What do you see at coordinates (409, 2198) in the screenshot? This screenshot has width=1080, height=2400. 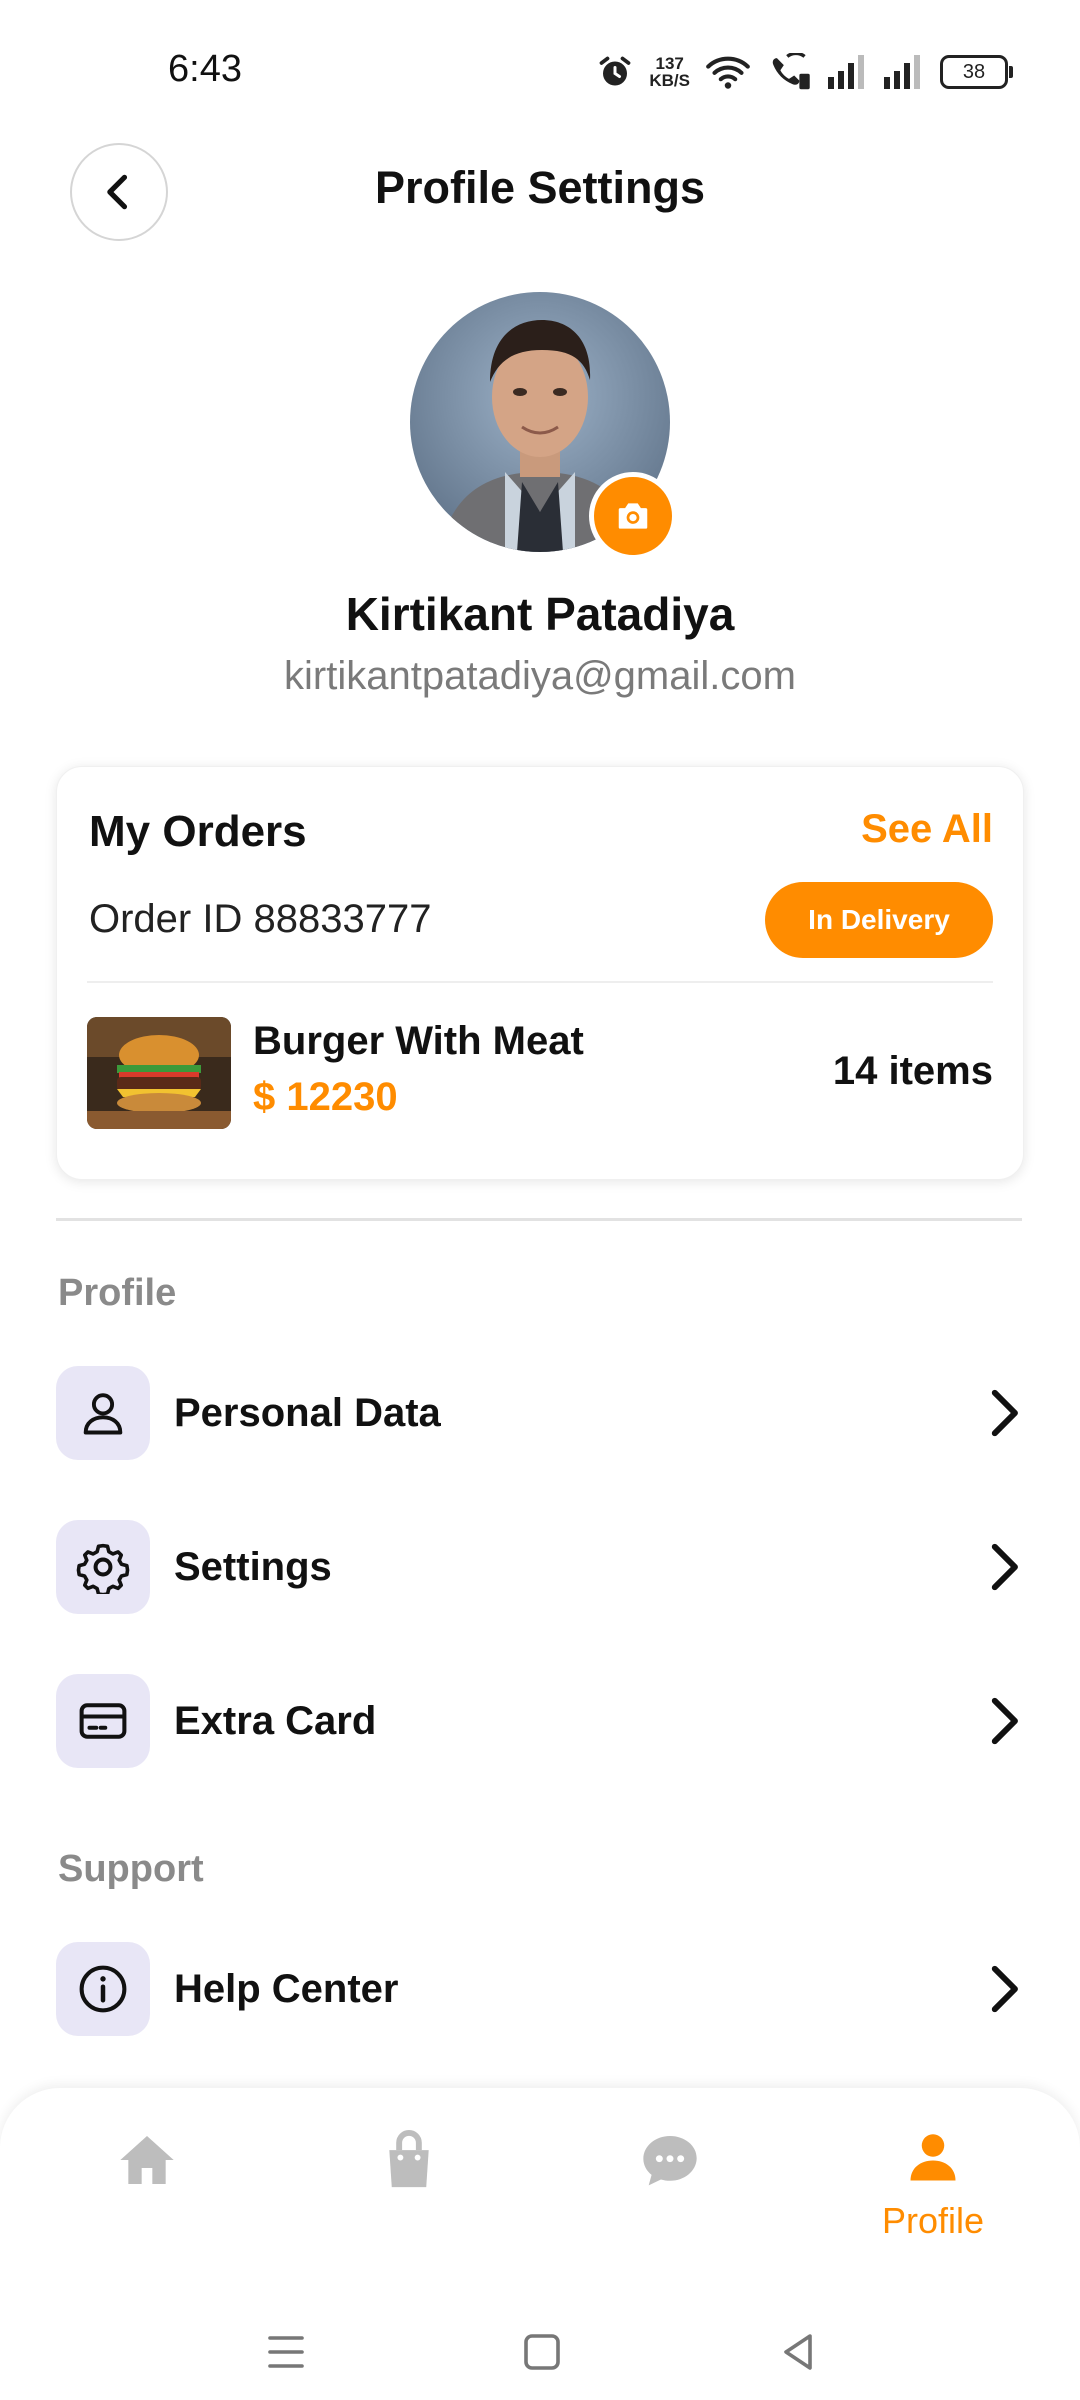 I see `nav-orders` at bounding box center [409, 2198].